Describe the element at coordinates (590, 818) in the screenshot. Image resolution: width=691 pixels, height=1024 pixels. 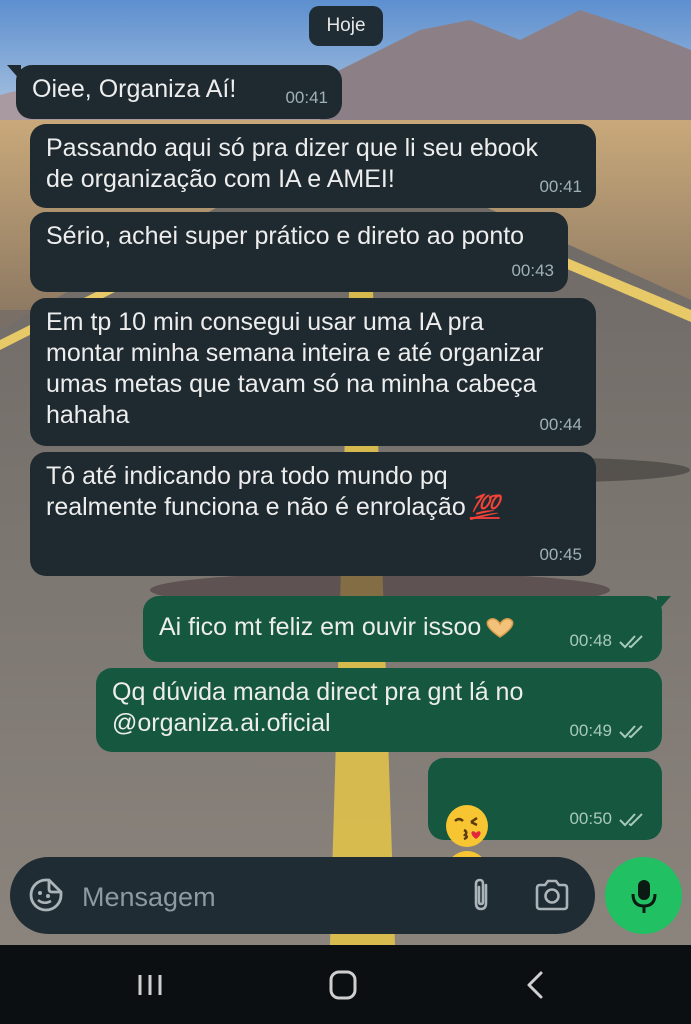
I see `message-time: 00:50` at that location.